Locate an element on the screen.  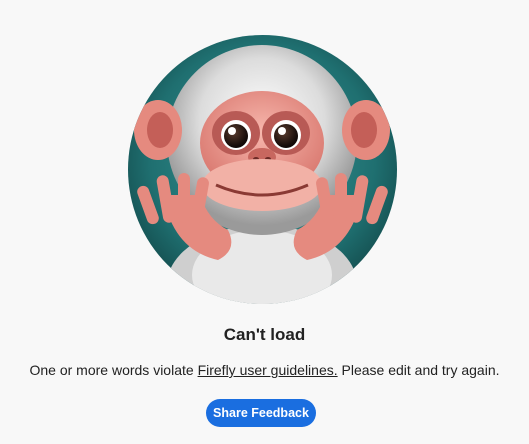
firefly-guidelines-link: Firefly user guidelines. is located at coordinates (268, 370).